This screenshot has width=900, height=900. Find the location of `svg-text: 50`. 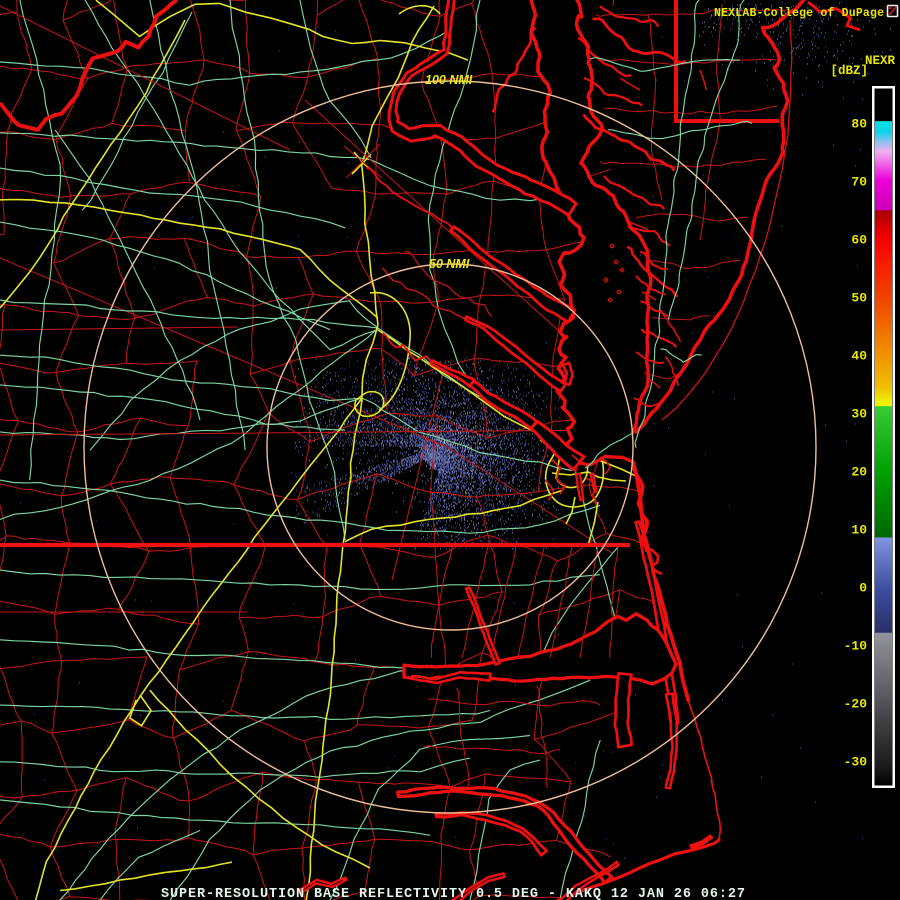

svg-text: 50 is located at coordinates (859, 298).